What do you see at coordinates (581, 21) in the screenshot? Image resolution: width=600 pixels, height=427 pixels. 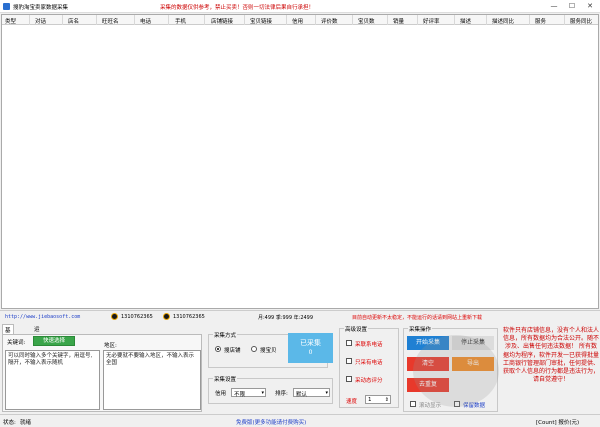 I see `col-service-compare: 服务同比` at bounding box center [581, 21].